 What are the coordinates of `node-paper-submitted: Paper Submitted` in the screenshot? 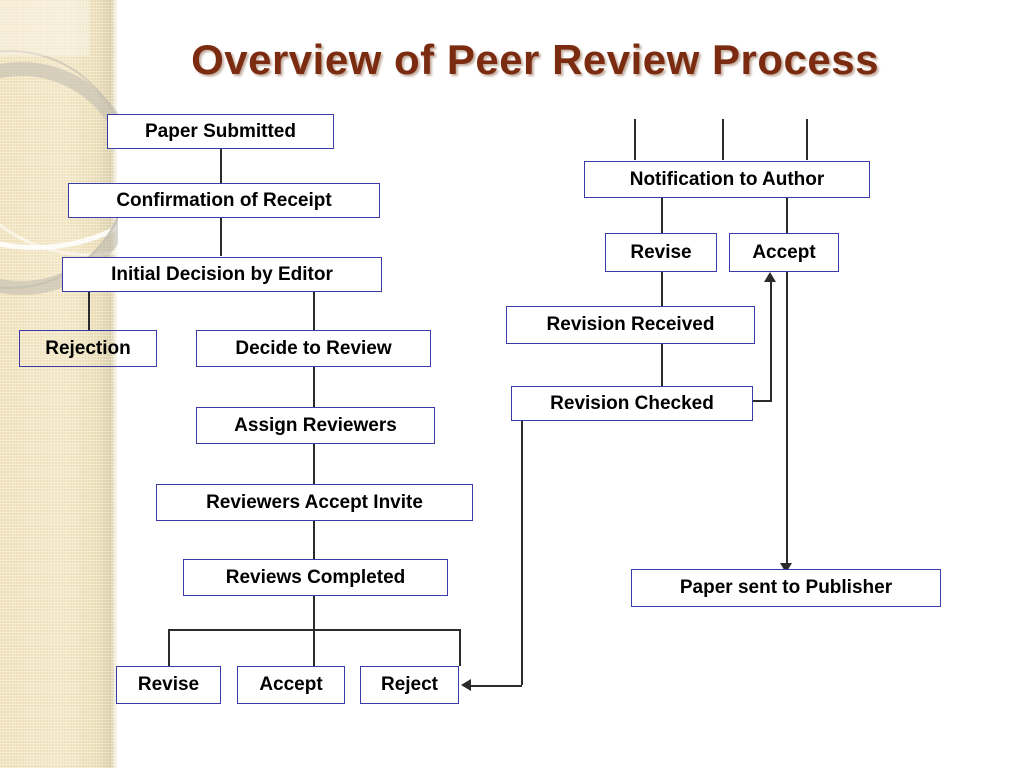 It's located at (220, 131).